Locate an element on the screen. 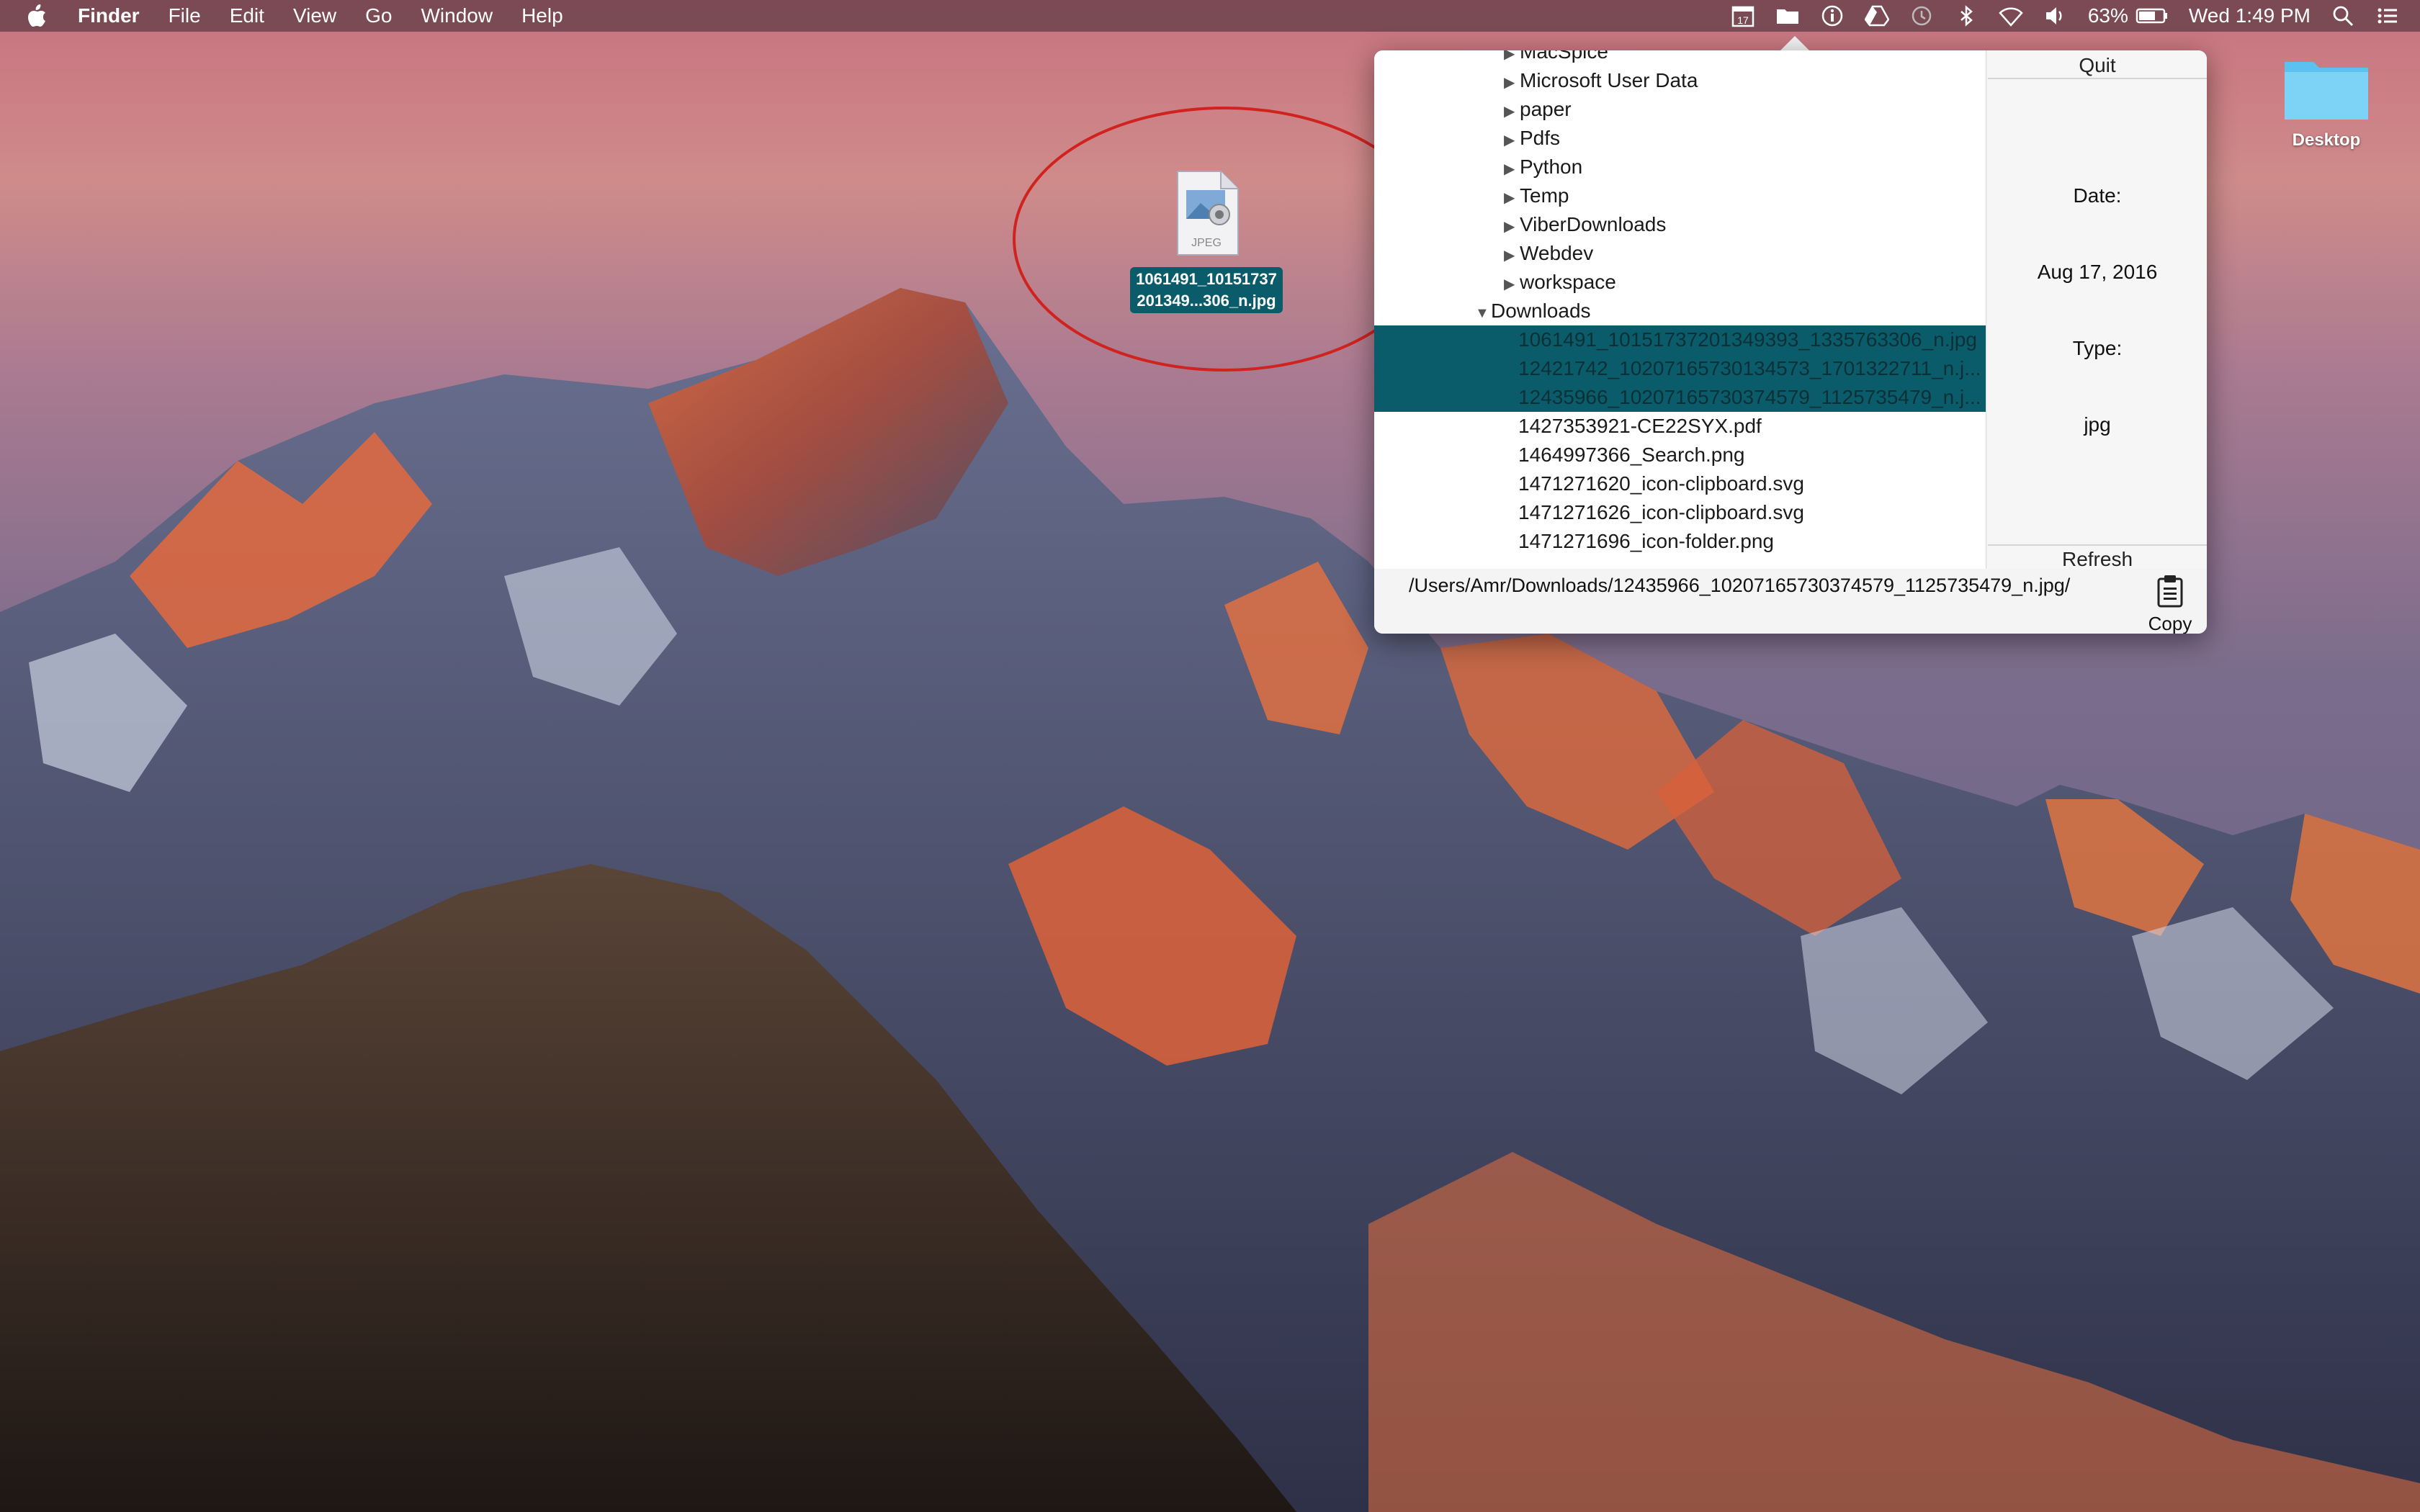  clipboard-icon is located at coordinates (2170, 591).